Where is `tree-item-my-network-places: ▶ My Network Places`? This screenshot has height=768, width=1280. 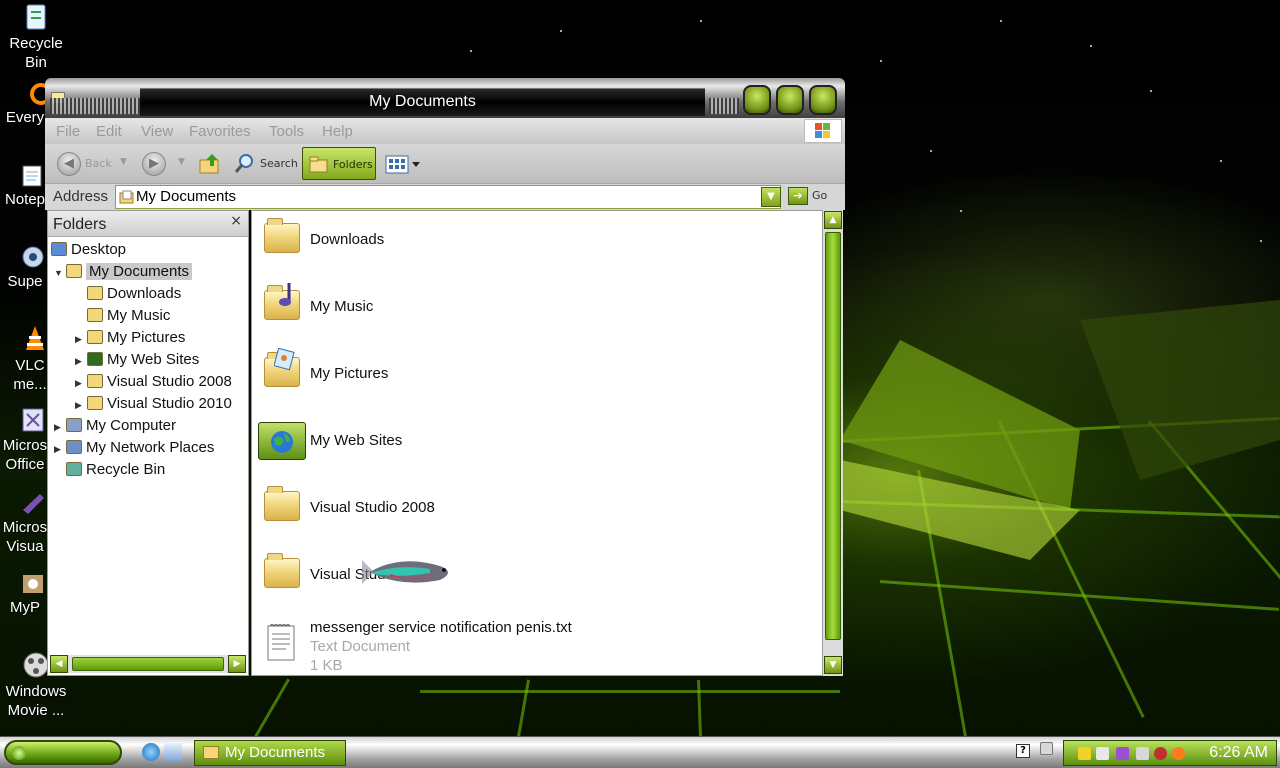 tree-item-my-network-places: ▶ My Network Places is located at coordinates (134, 449).